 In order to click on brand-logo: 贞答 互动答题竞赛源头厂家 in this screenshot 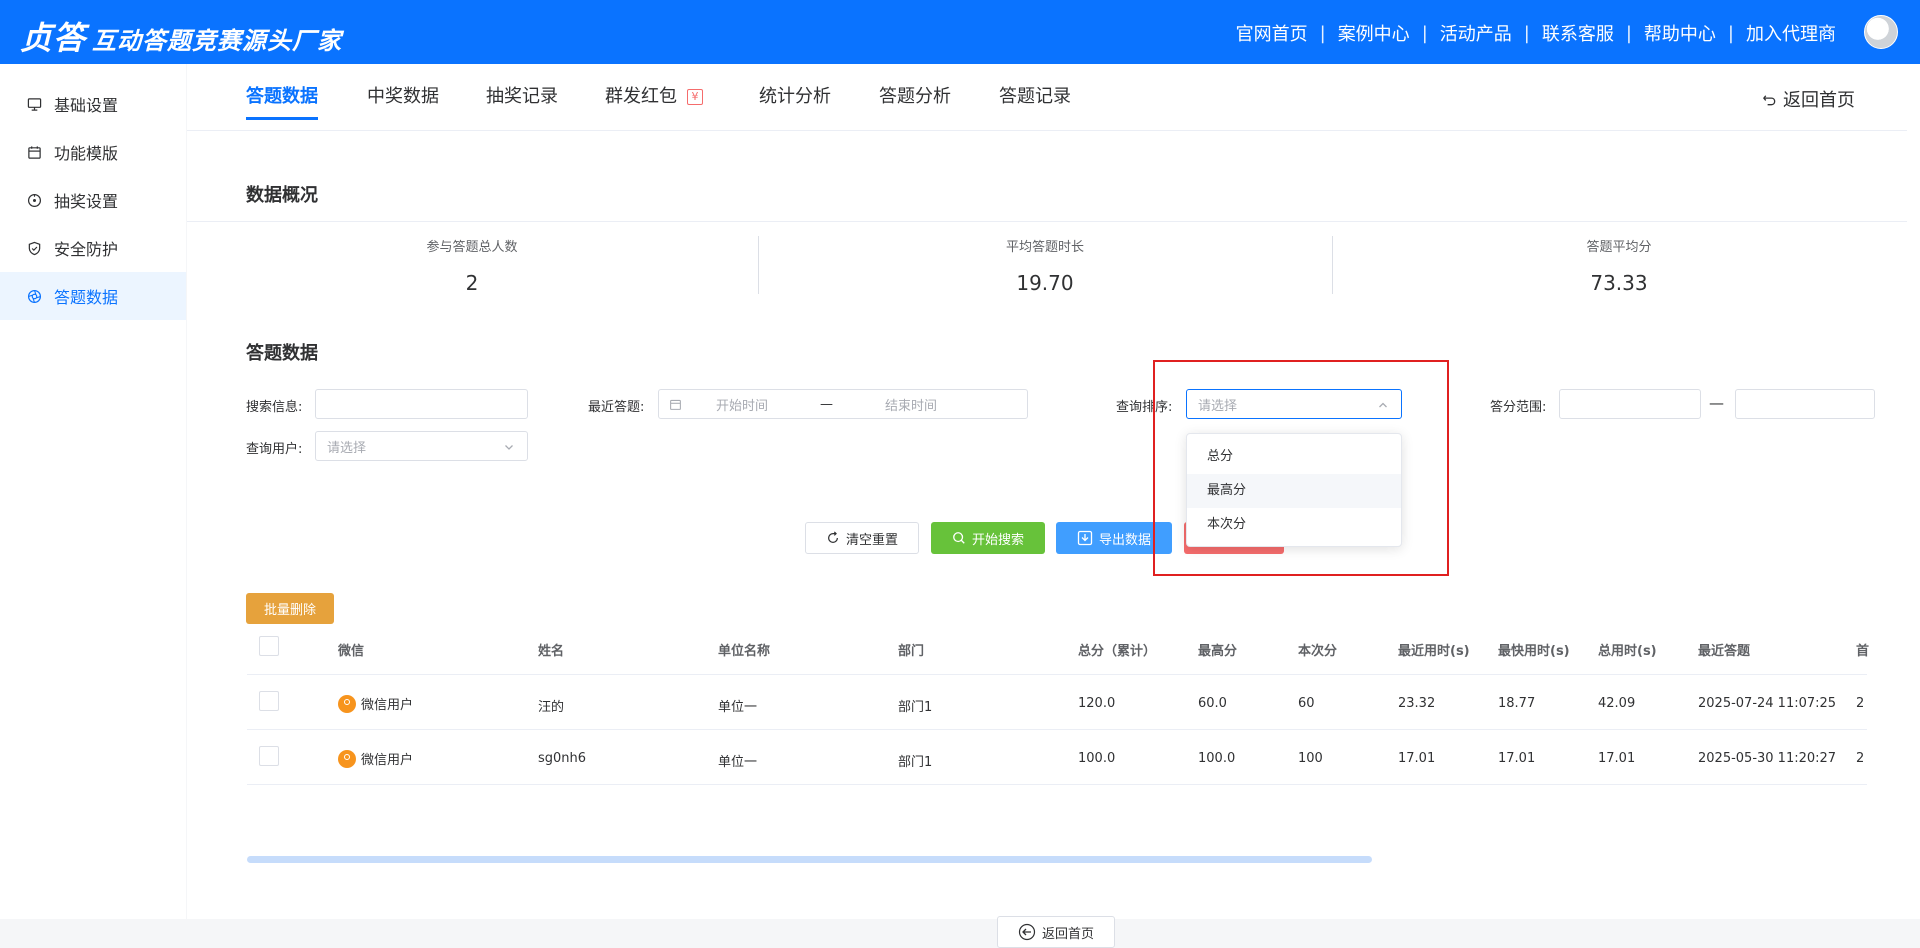, I will do `click(181, 36)`.